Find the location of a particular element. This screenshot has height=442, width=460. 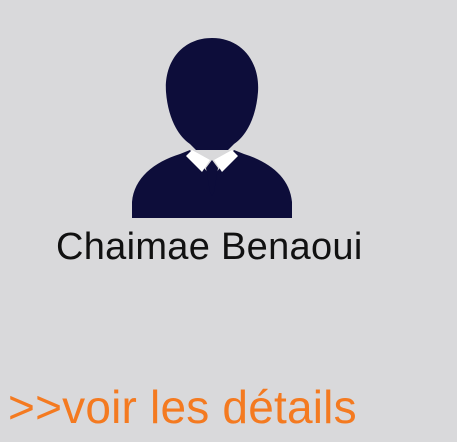

profile-name: Chaimae Benaoui is located at coordinates (209, 247).